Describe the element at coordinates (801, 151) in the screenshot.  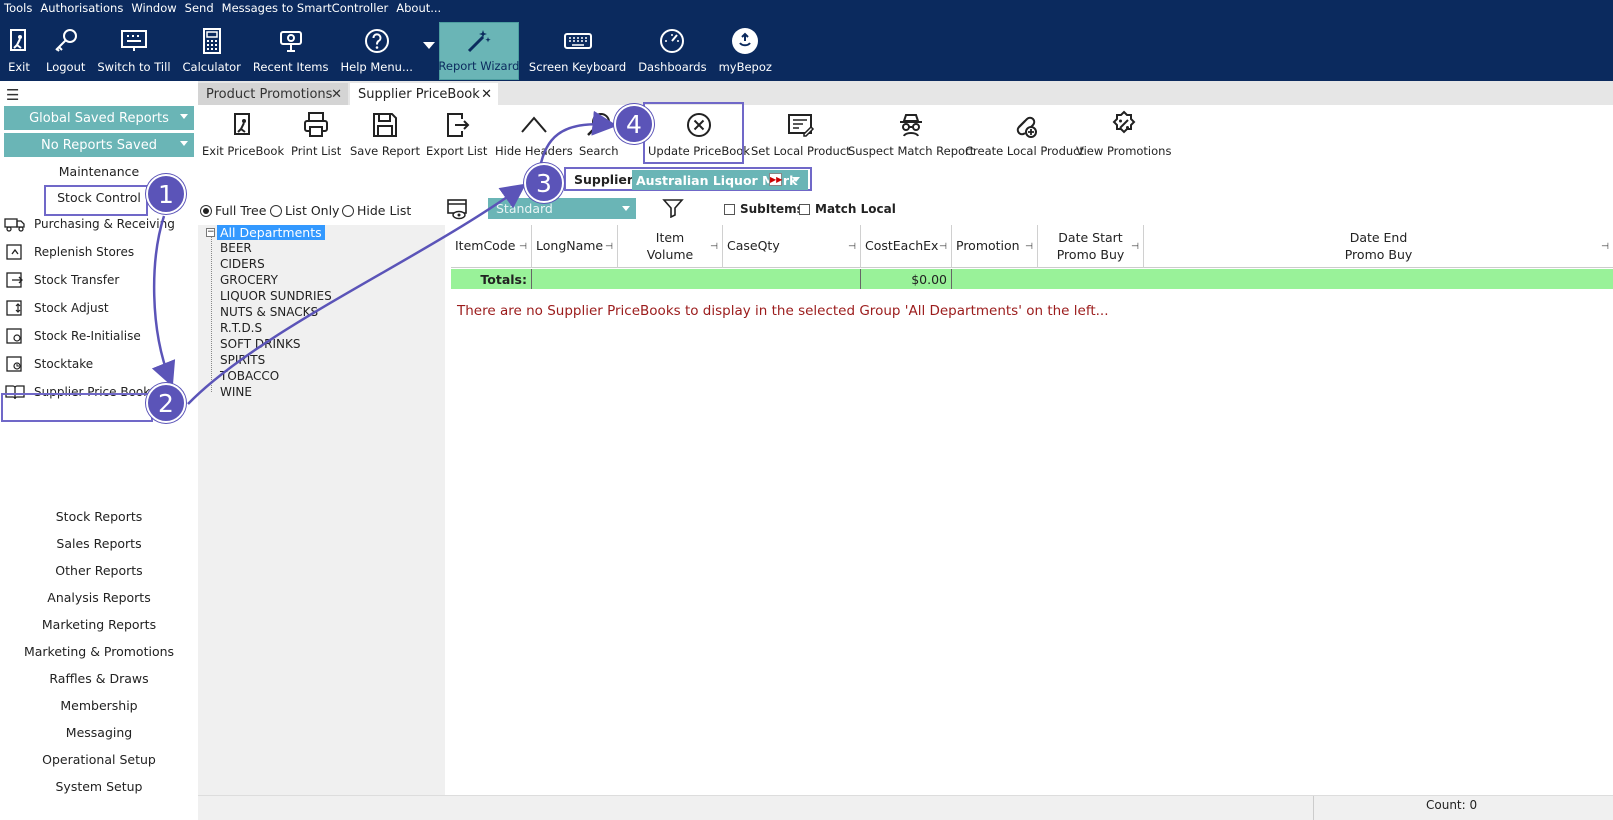
I see `set-local-product-label: Set Local Product` at that location.